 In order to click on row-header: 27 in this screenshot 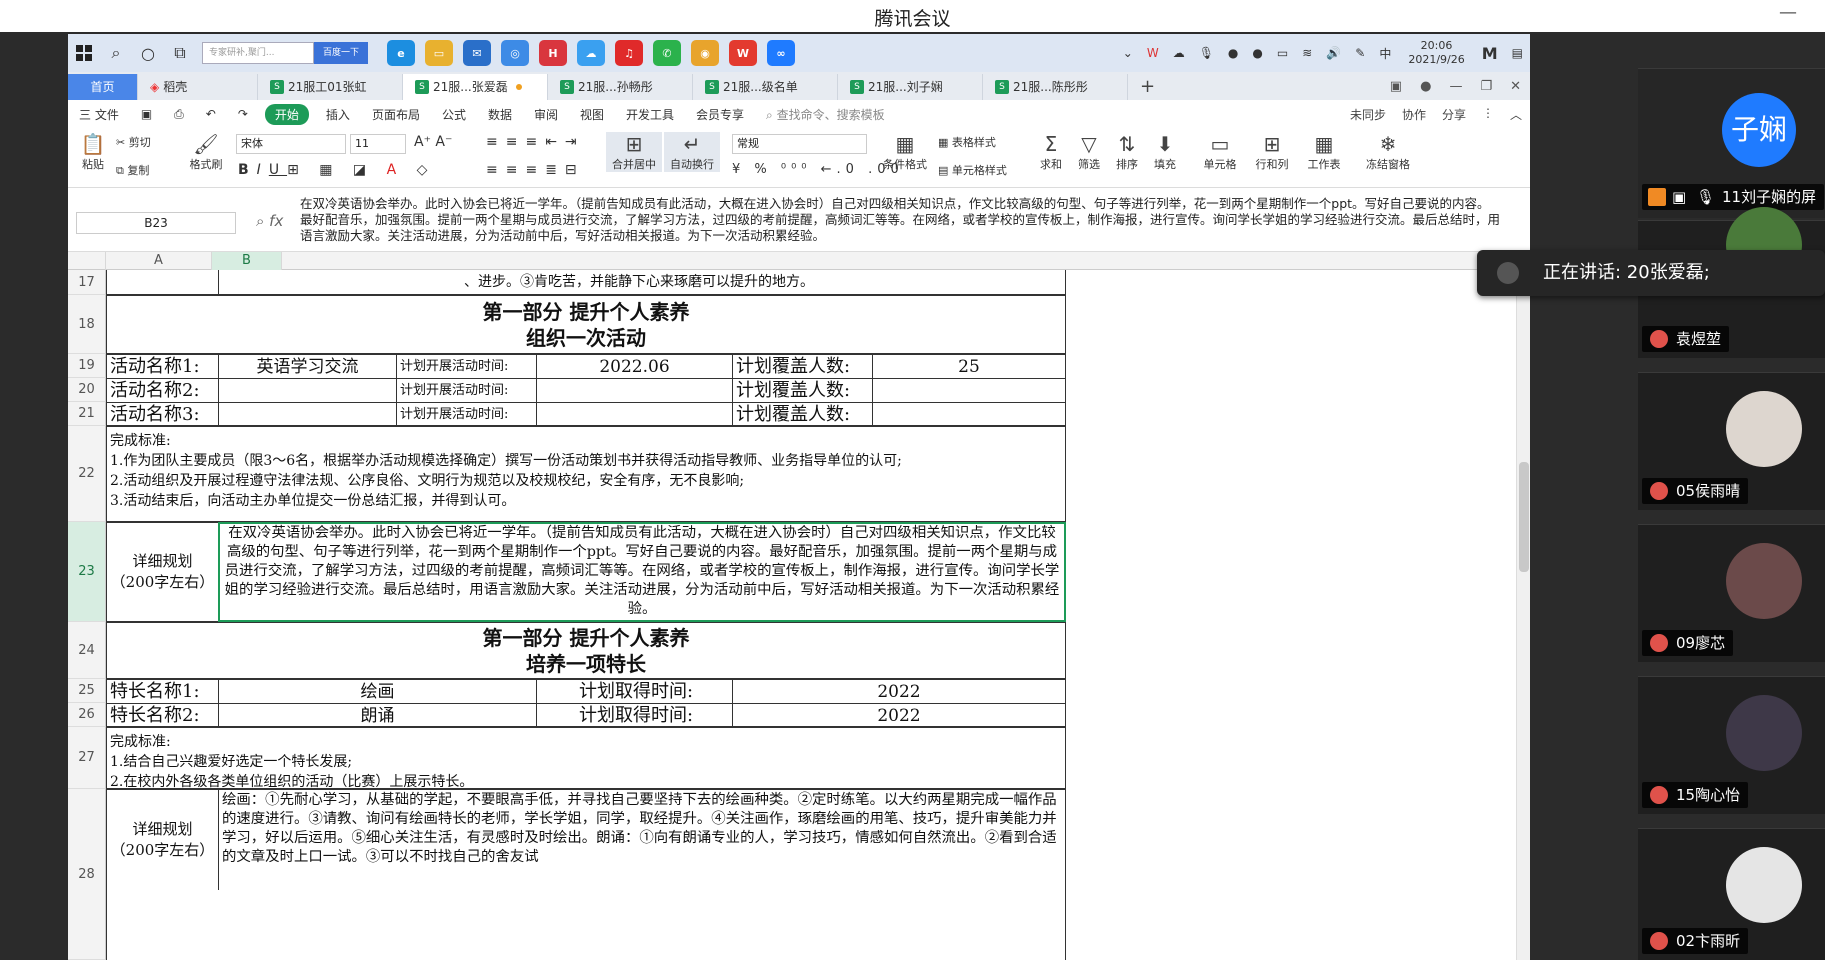, I will do `click(87, 758)`.